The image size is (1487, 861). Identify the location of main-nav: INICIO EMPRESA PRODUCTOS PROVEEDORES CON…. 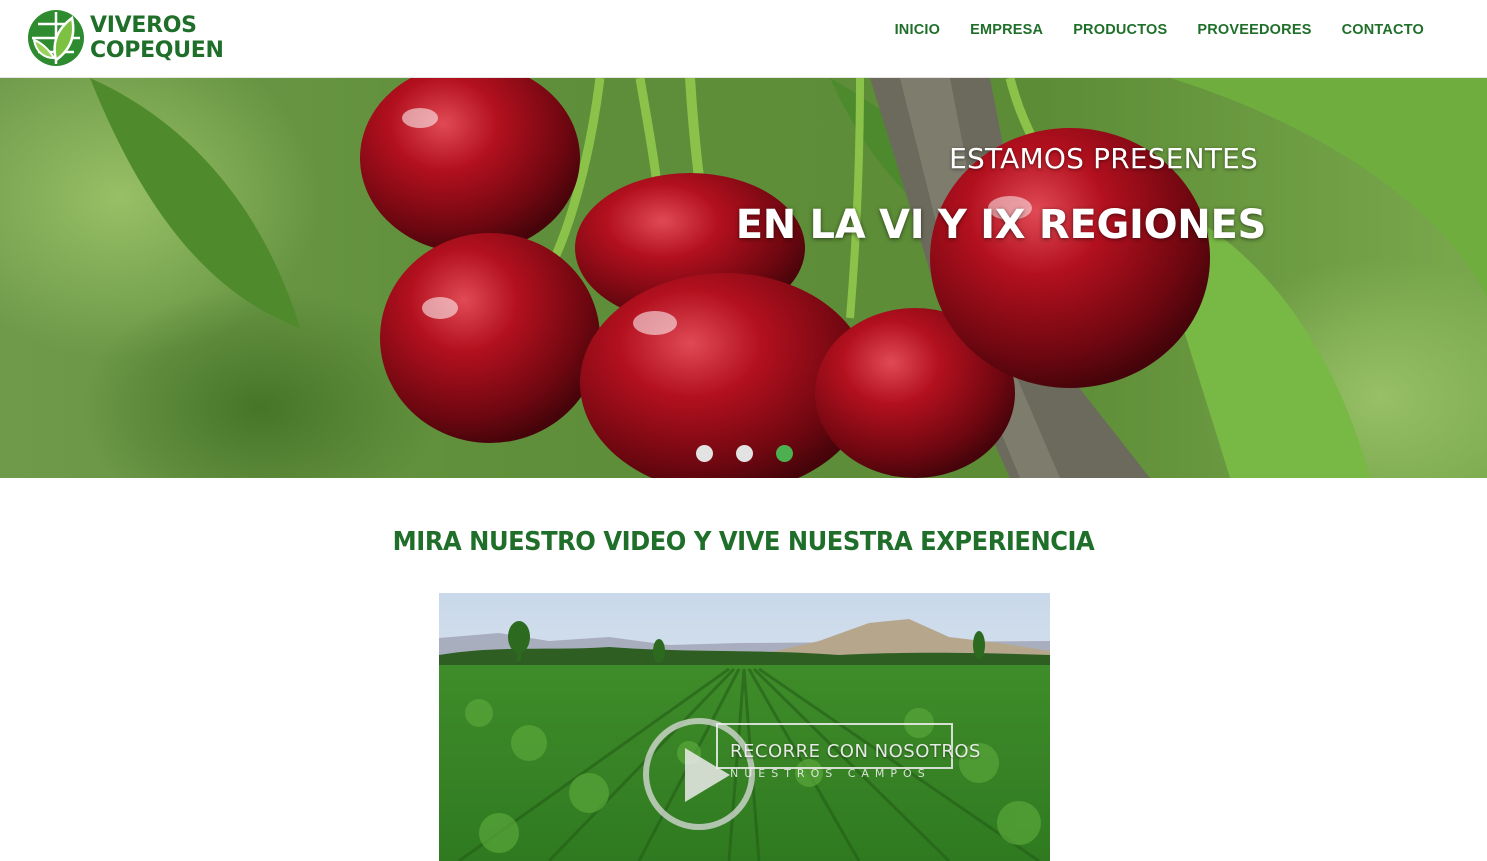
(1159, 30).